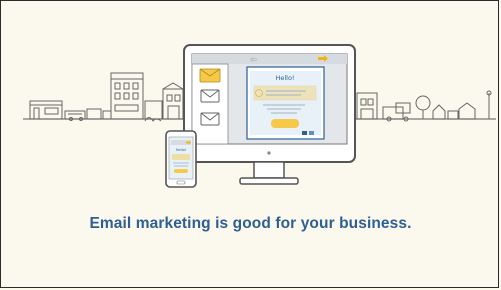  I want to click on back-arrow-icon: ⇦, so click(253, 59).